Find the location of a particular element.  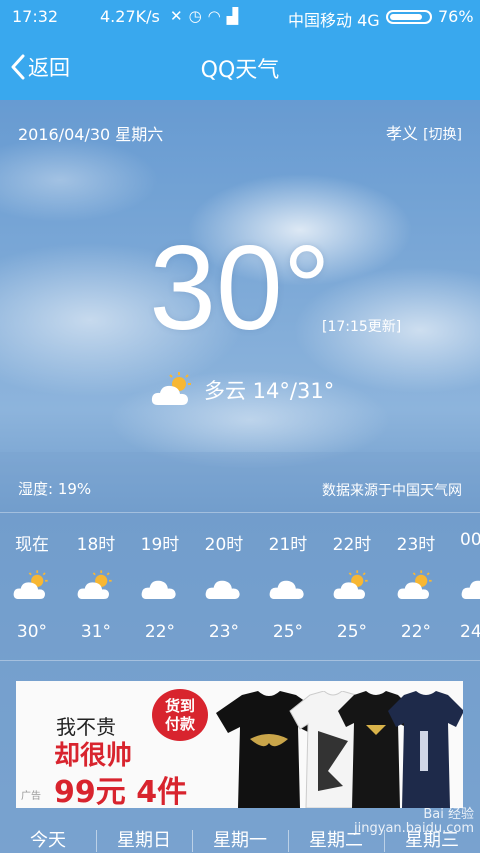

page-title: QQ天气 is located at coordinates (240, 70).